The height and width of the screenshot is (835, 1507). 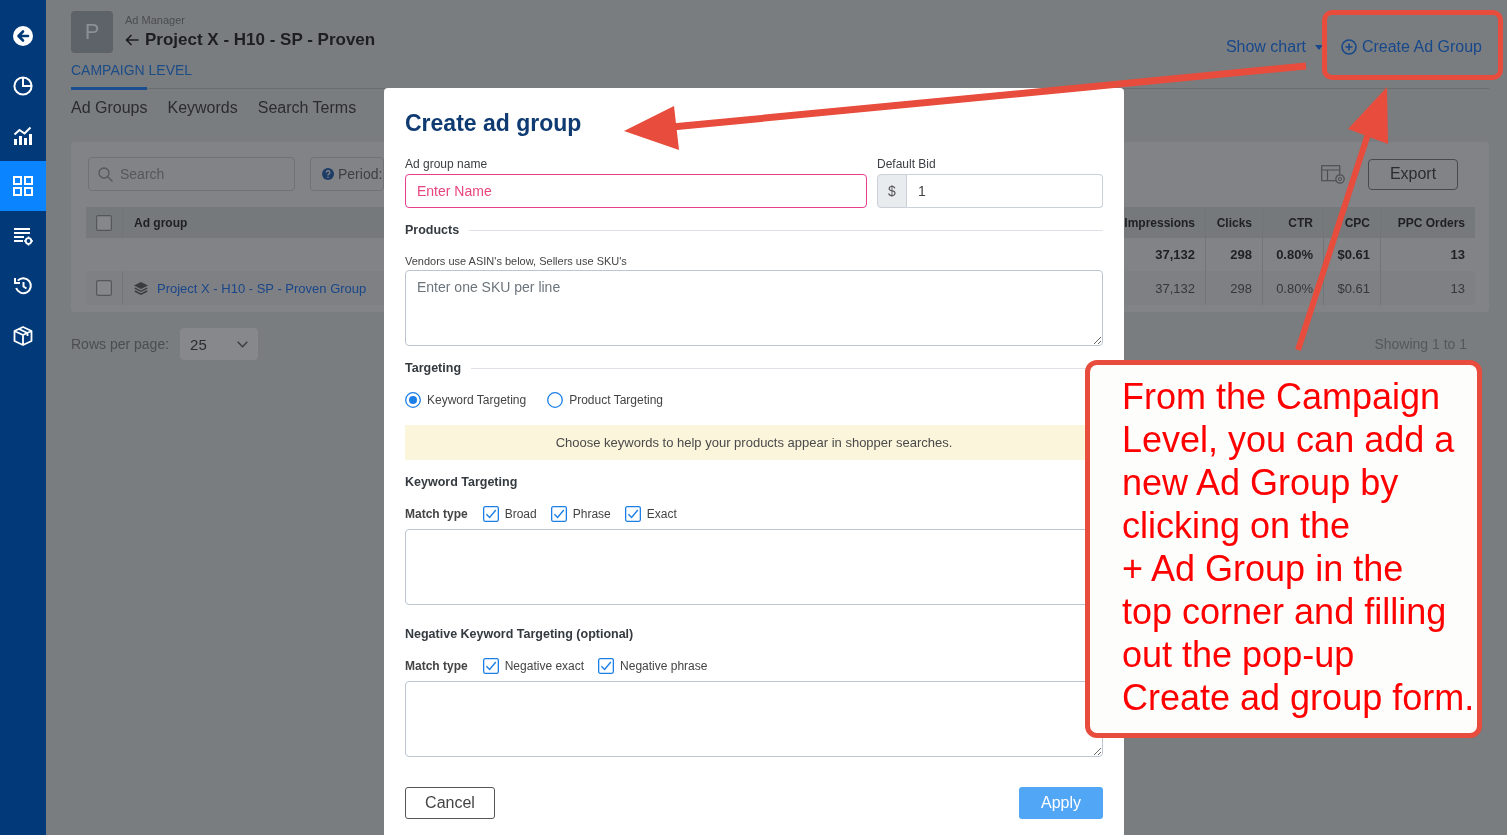 I want to click on apply-button: Apply, so click(x=1061, y=803).